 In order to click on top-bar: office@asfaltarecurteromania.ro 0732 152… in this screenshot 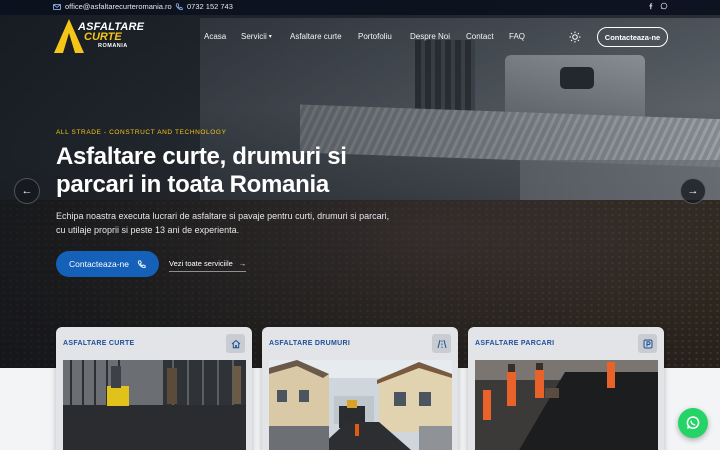, I will do `click(360, 7)`.